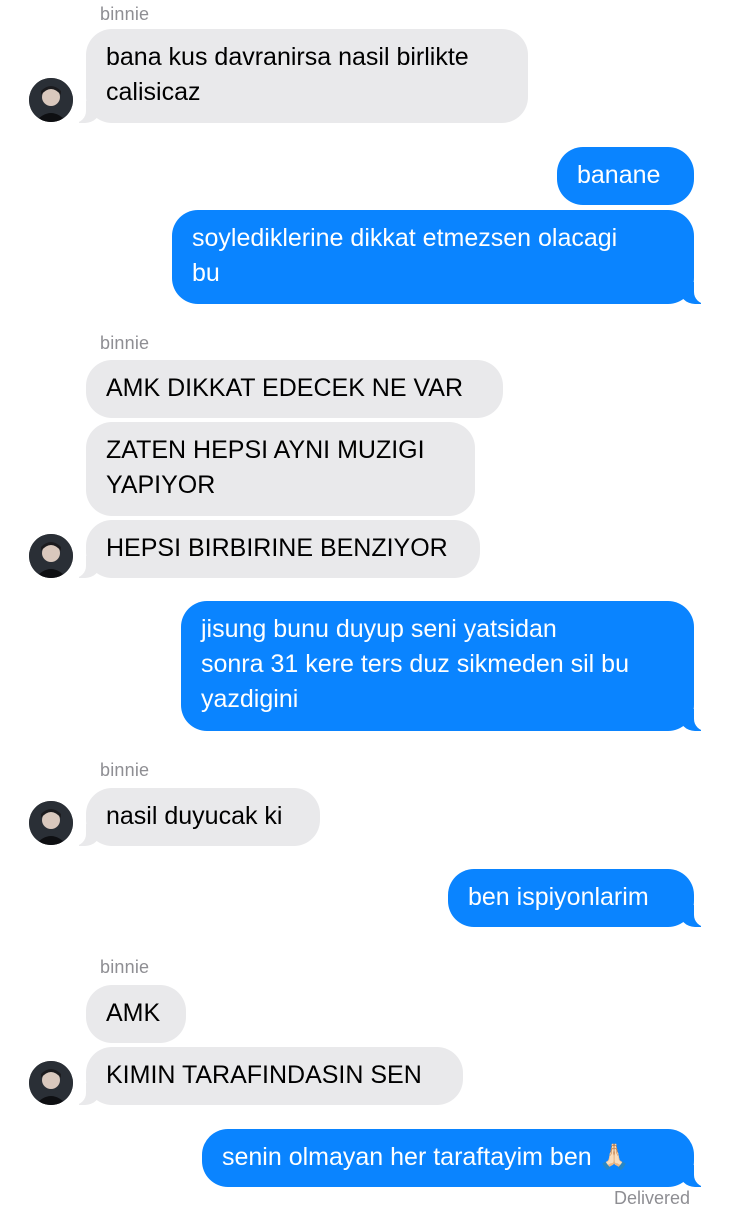 The width and height of the screenshot is (734, 1209). Describe the element at coordinates (651, 1198) in the screenshot. I see `delivered-status: Delivered` at that location.